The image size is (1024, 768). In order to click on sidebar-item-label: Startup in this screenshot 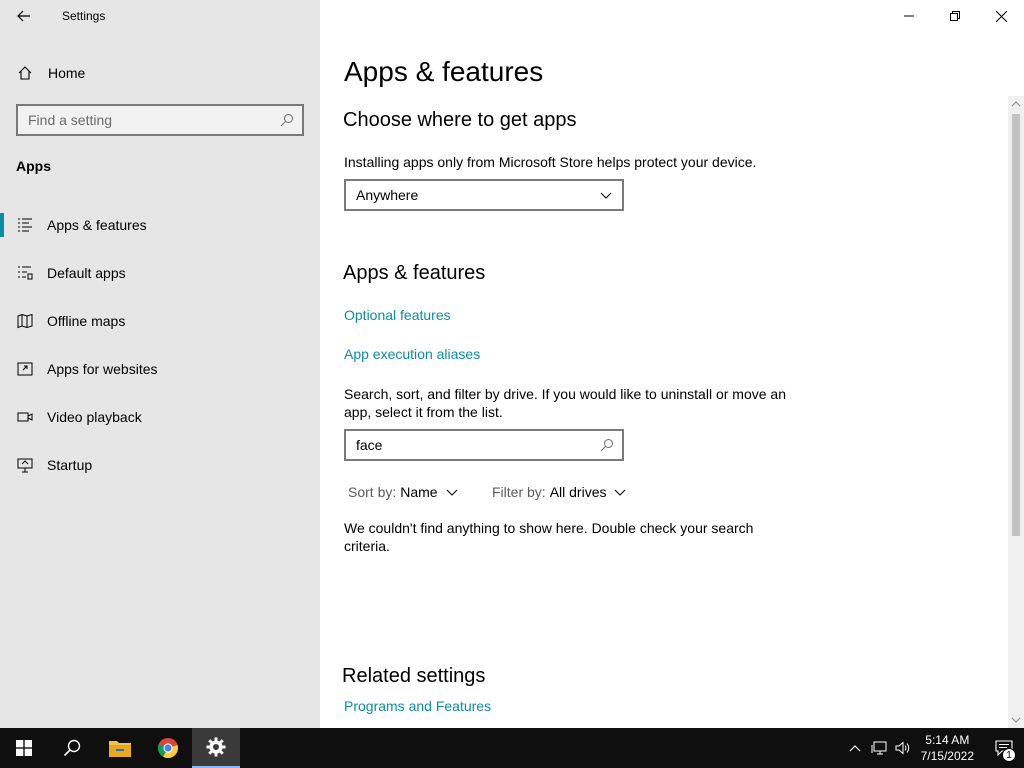, I will do `click(70, 465)`.